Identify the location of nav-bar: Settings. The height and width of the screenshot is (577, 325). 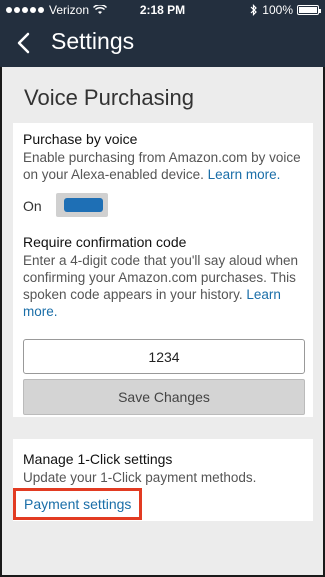
(162, 43).